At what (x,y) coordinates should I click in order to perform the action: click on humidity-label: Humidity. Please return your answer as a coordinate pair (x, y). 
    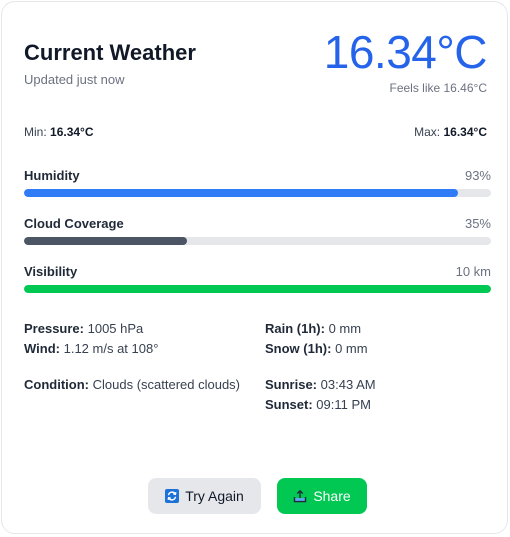
    Looking at the image, I should click on (52, 175).